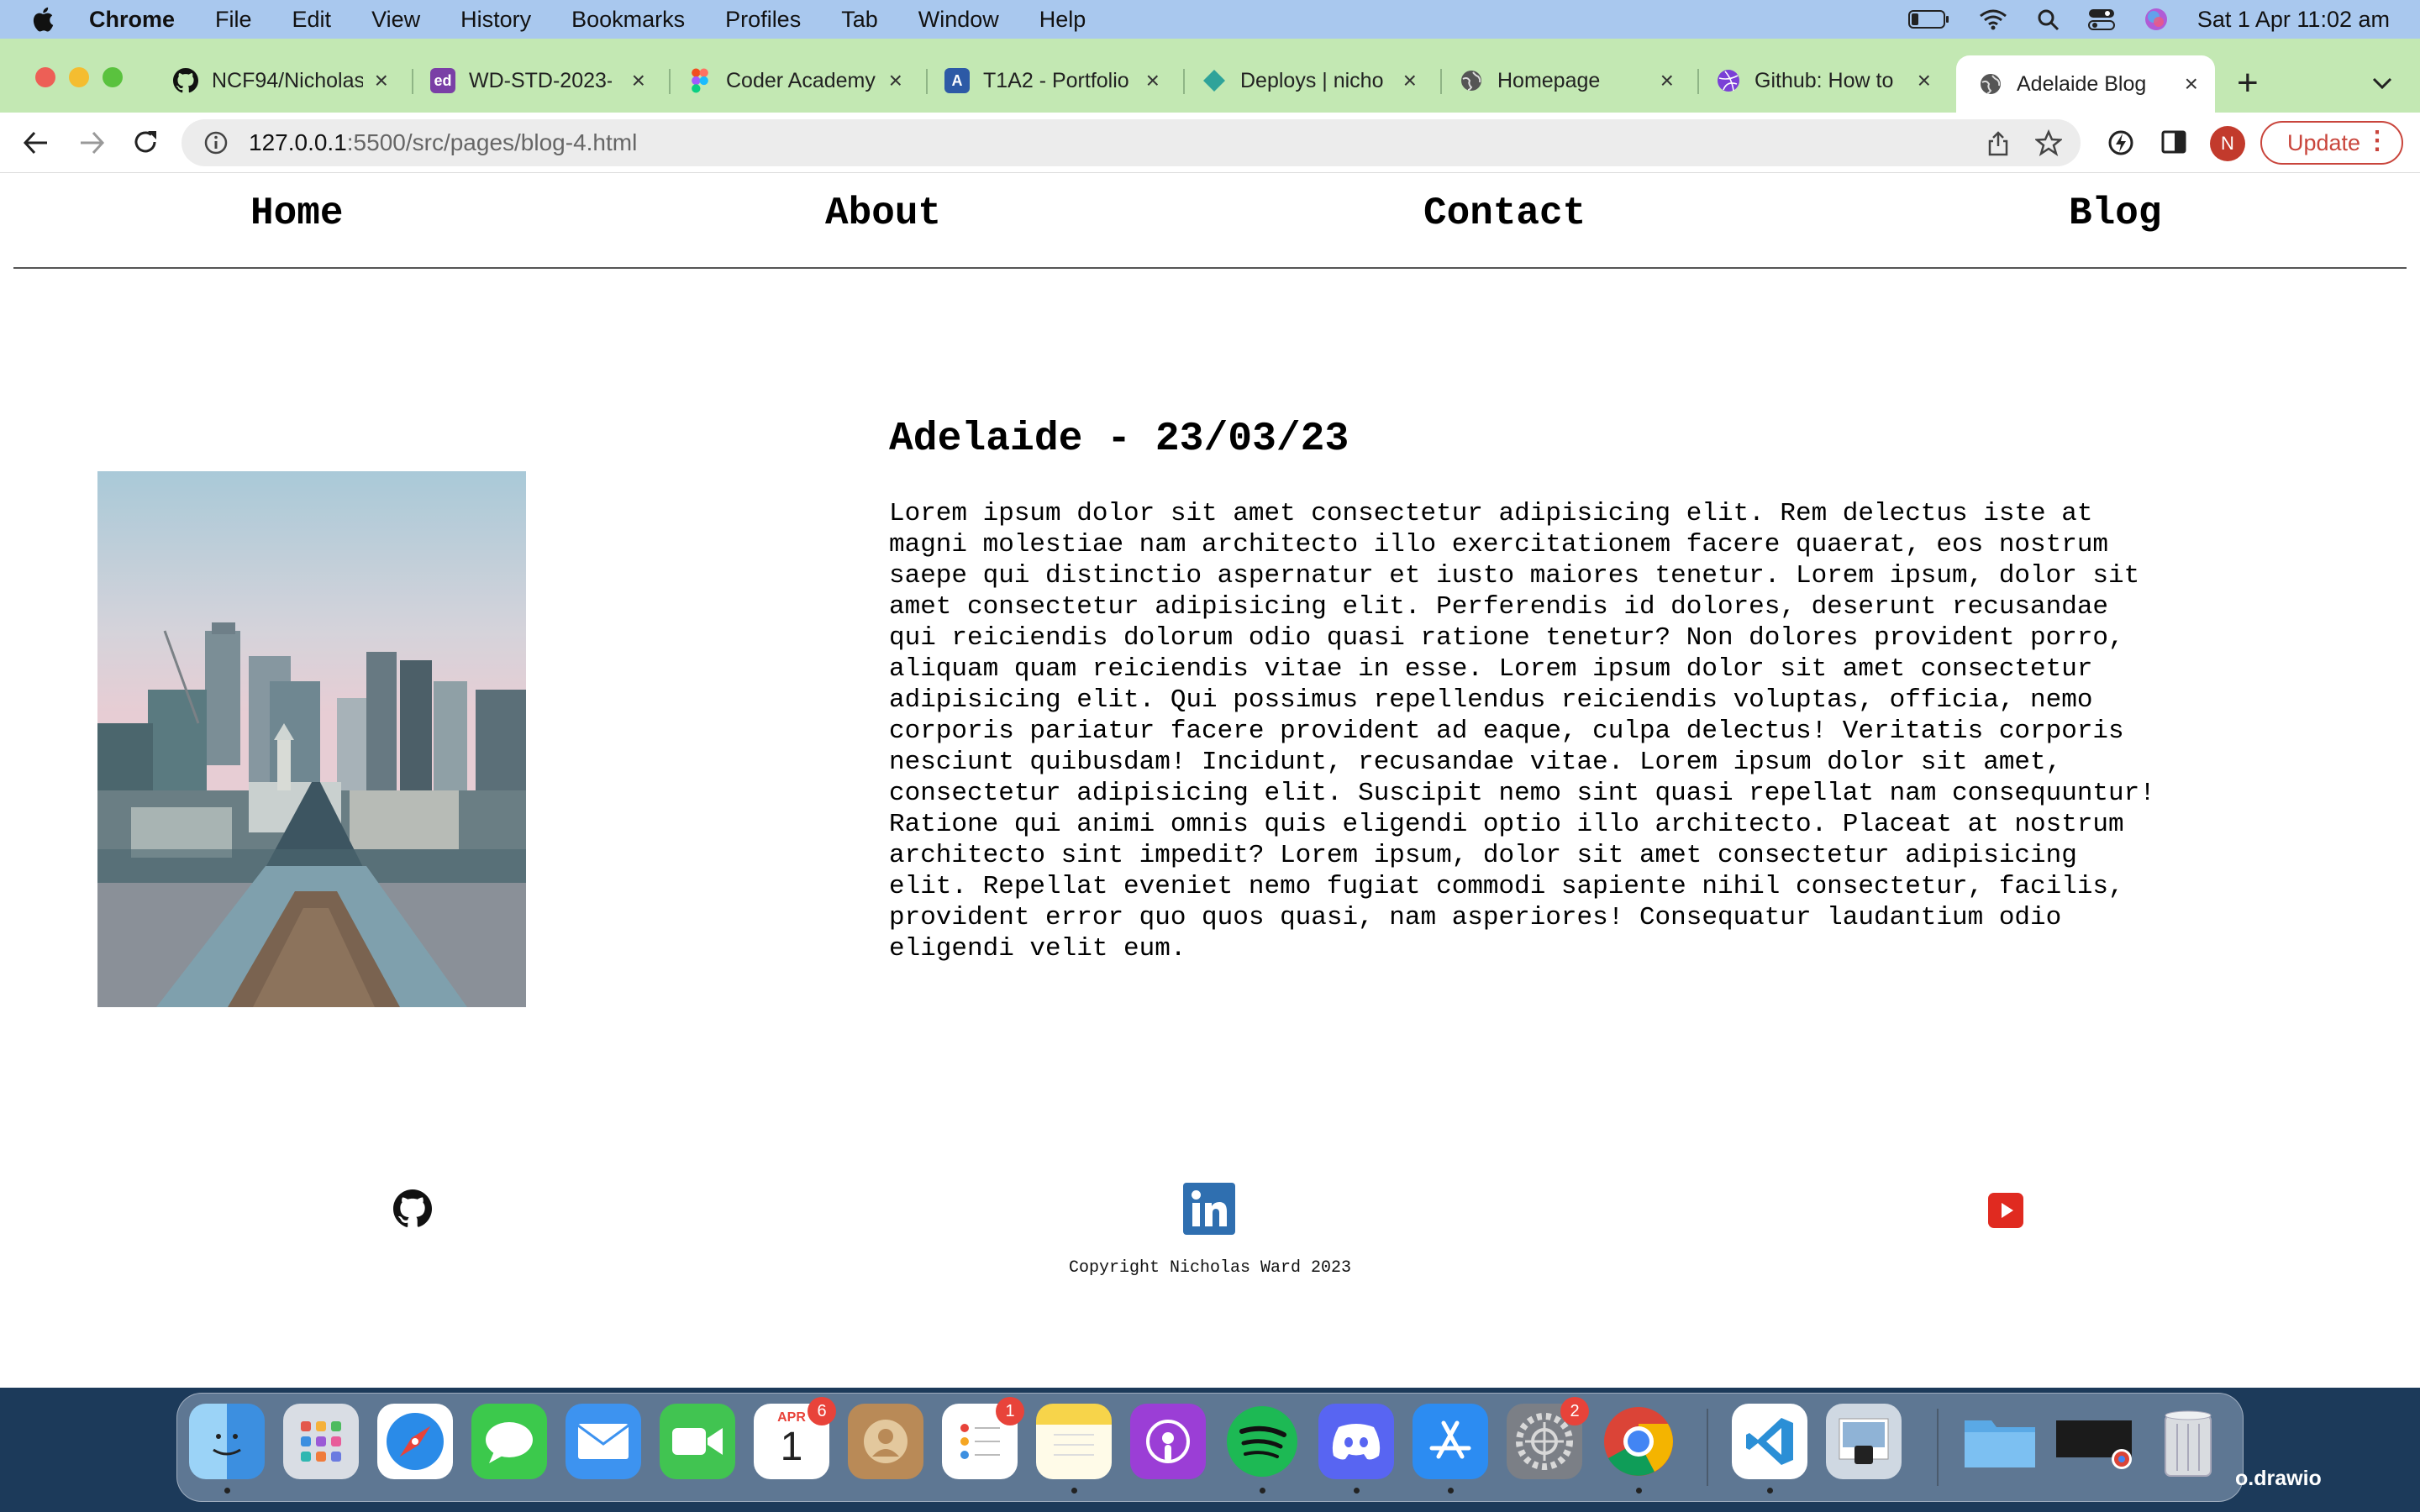 This screenshot has width=2420, height=1512. Describe the element at coordinates (412, 1208) in the screenshot. I see `github-icon` at that location.